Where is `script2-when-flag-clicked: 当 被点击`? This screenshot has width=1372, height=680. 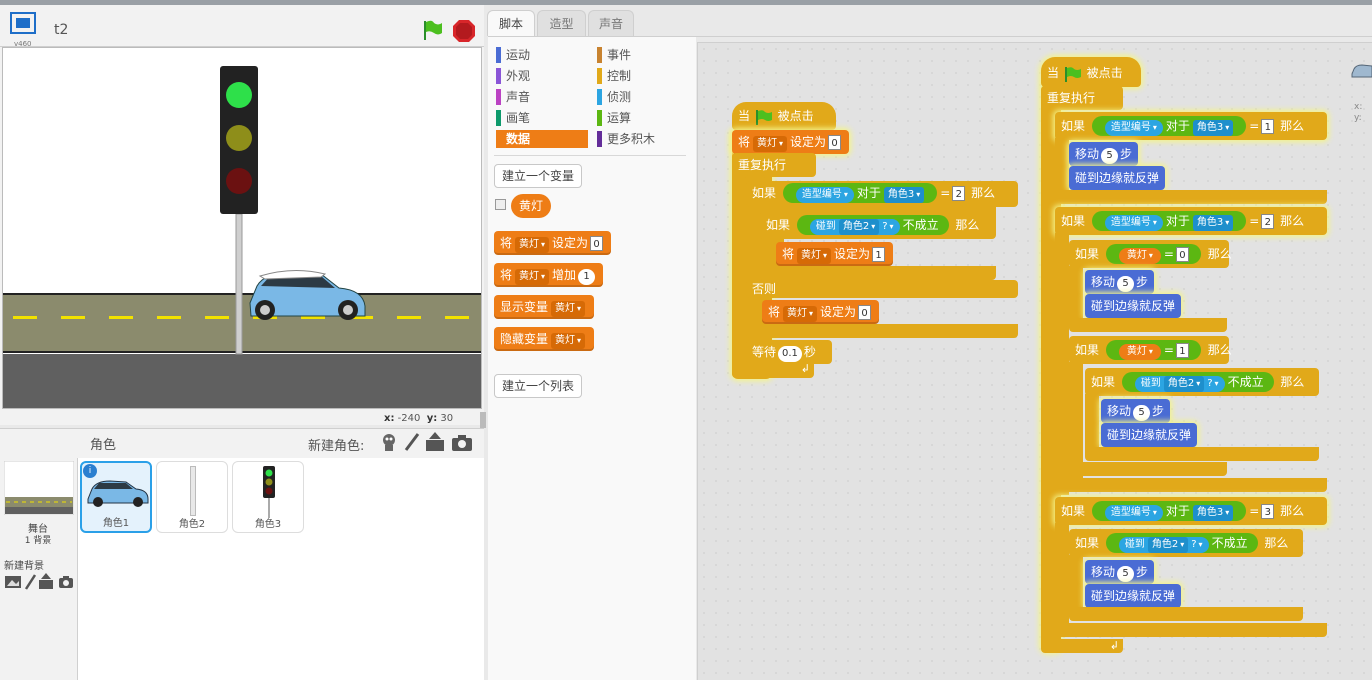 script2-when-flag-clicked: 当 被点击 is located at coordinates (1091, 72).